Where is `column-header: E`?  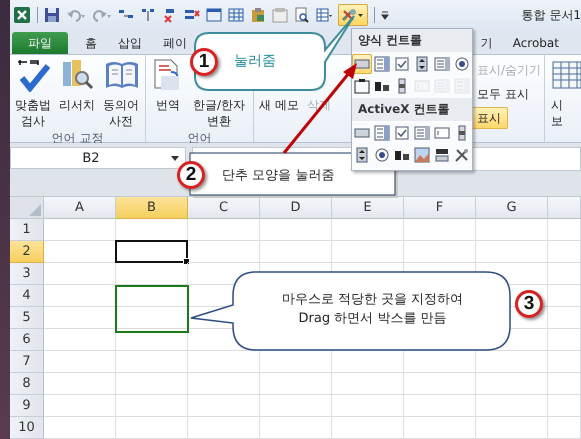 column-header: E is located at coordinates (368, 208).